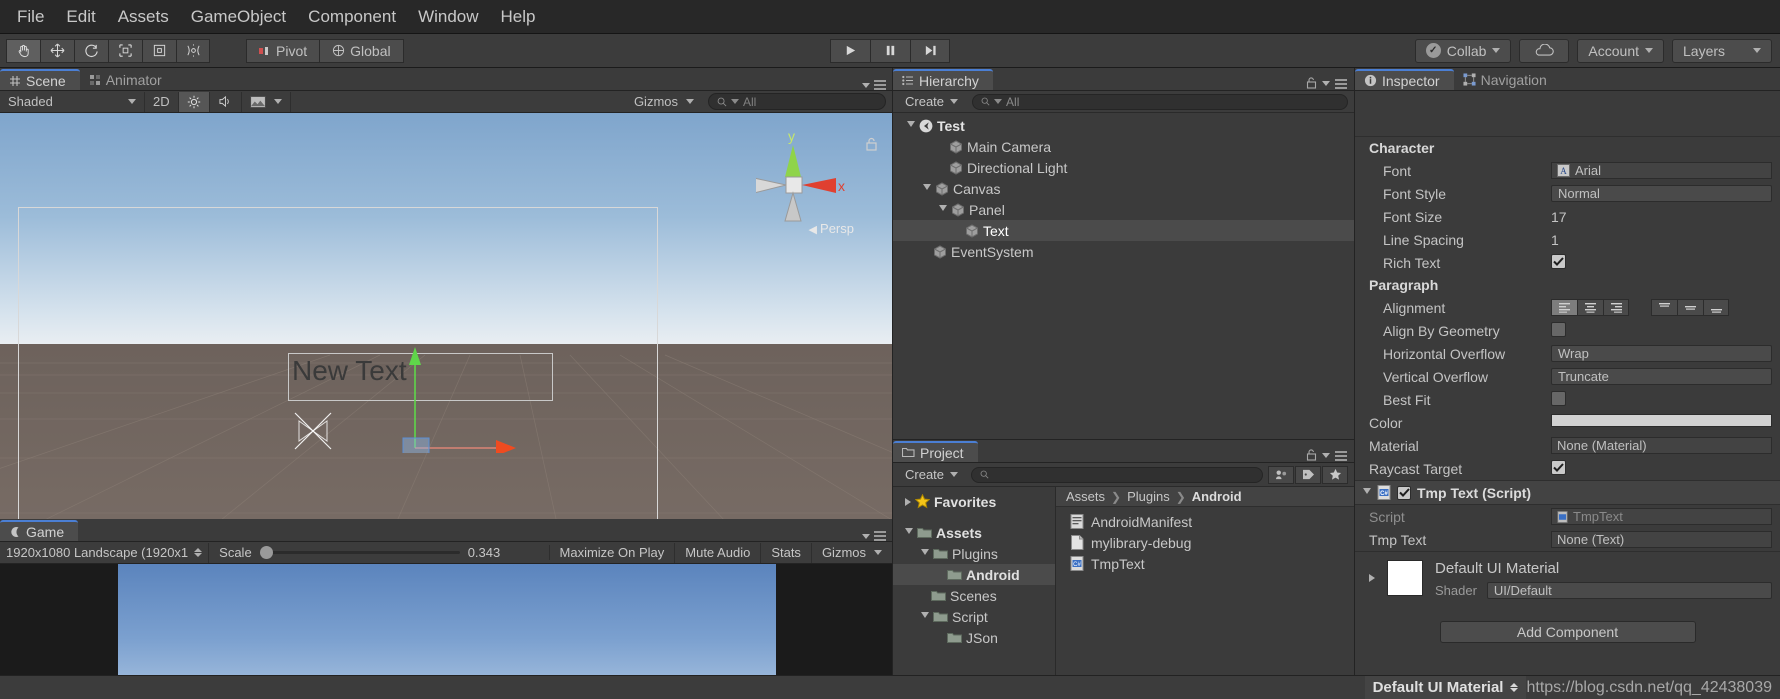 Image resolution: width=1780 pixels, height=699 pixels. Describe the element at coordinates (1567, 492) in the screenshot. I see `component-header-tmp-text: C# Tmp Text (Script)` at that location.